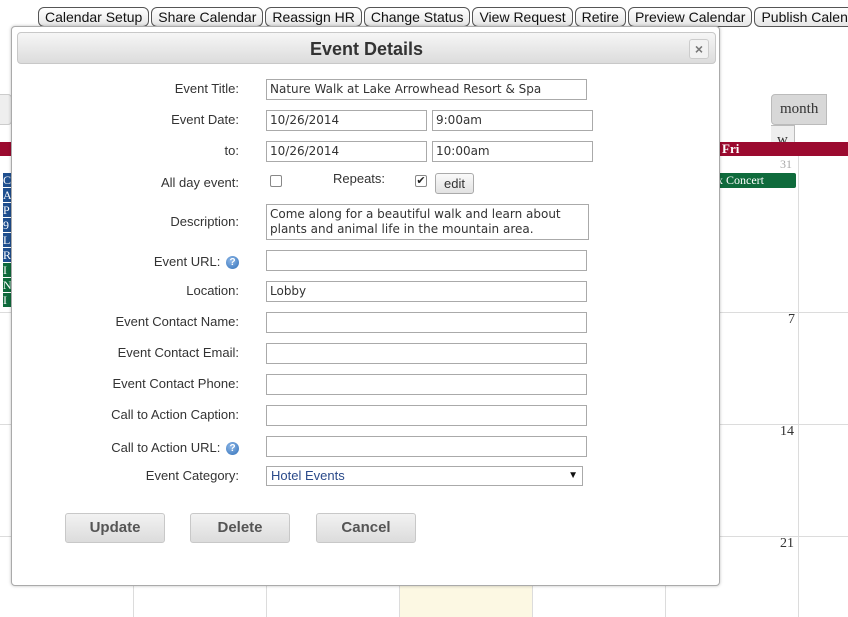 Image resolution: width=848 pixels, height=617 pixels. What do you see at coordinates (466, 600) in the screenshot?
I see `today-cell` at bounding box center [466, 600].